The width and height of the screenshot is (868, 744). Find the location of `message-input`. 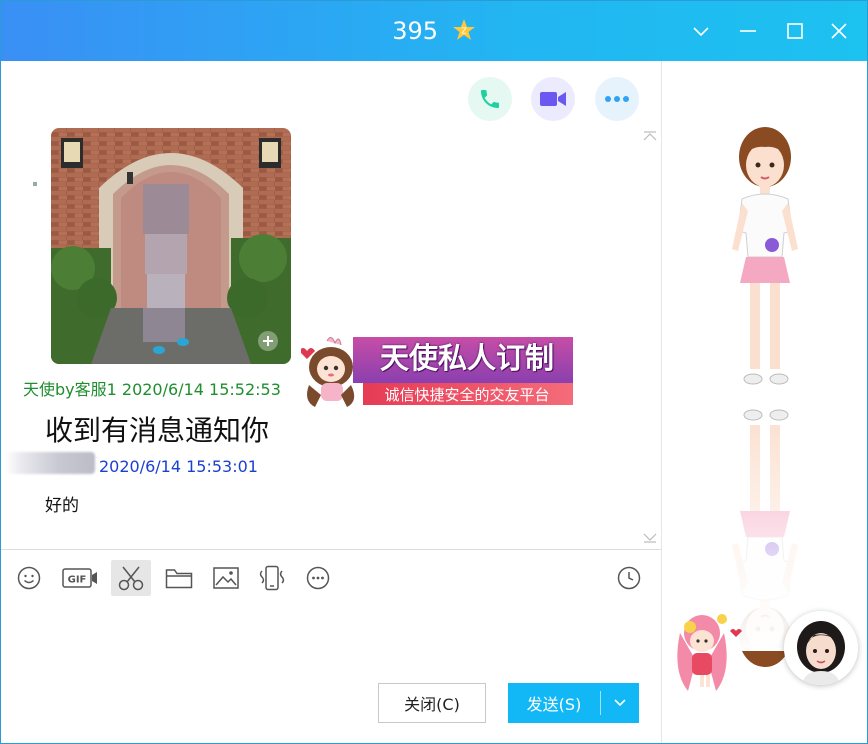

message-input is located at coordinates (331, 674).